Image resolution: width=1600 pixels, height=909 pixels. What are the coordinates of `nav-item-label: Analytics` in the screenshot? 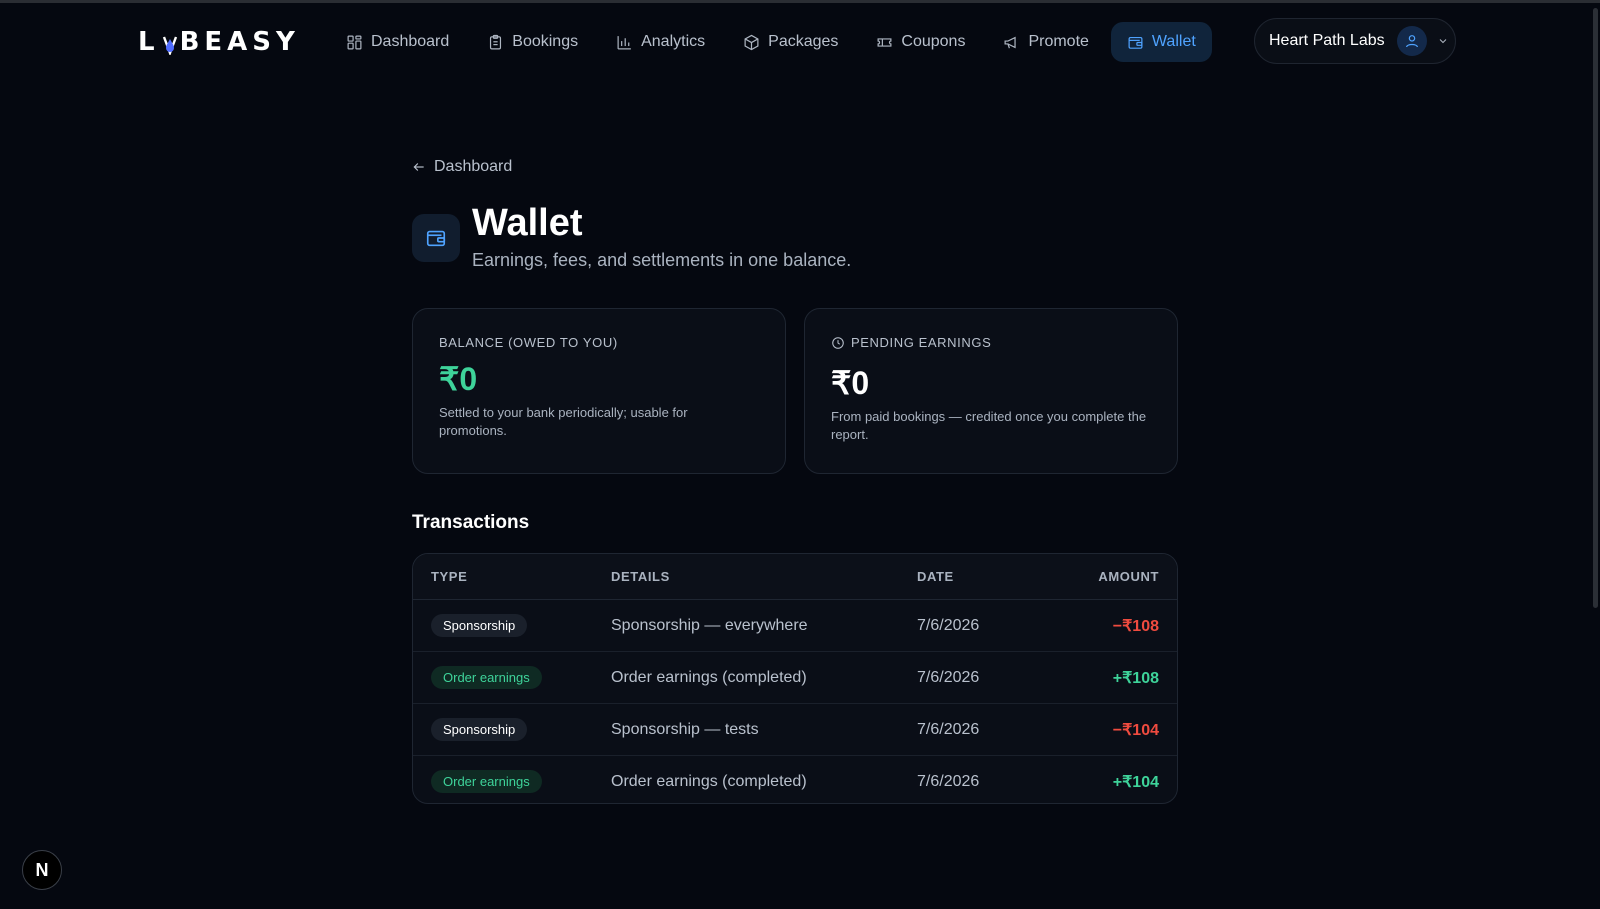 It's located at (673, 41).